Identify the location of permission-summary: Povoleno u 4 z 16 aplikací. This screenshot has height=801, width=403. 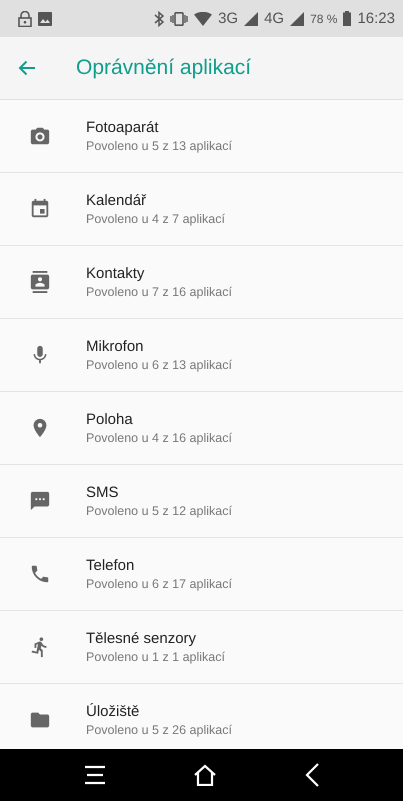
(159, 438).